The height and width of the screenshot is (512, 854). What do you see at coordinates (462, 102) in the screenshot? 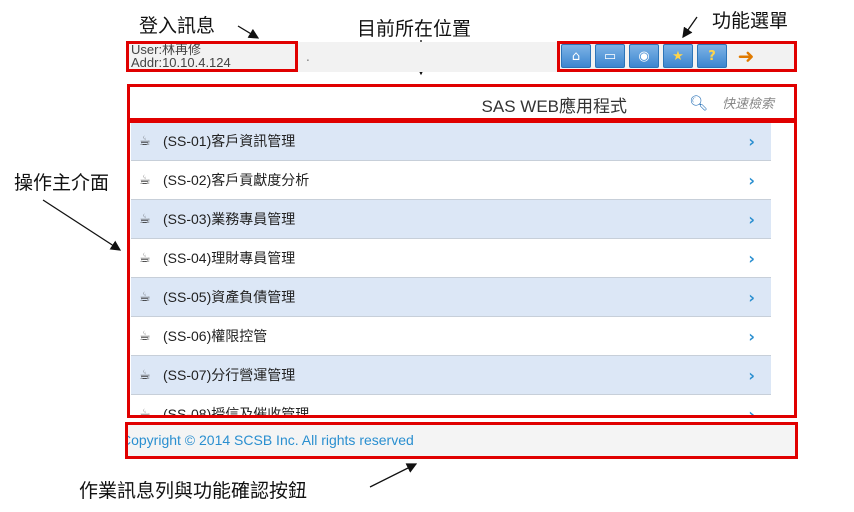
I see `highlight-current-location` at bounding box center [462, 102].